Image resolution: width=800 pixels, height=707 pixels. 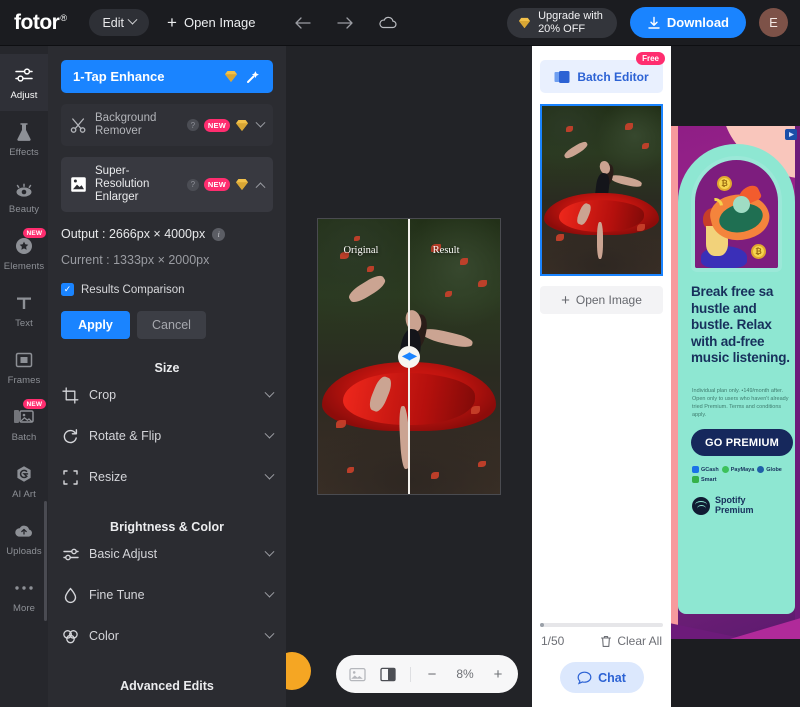 I want to click on arrow-right-icon, so click(x=345, y=23).